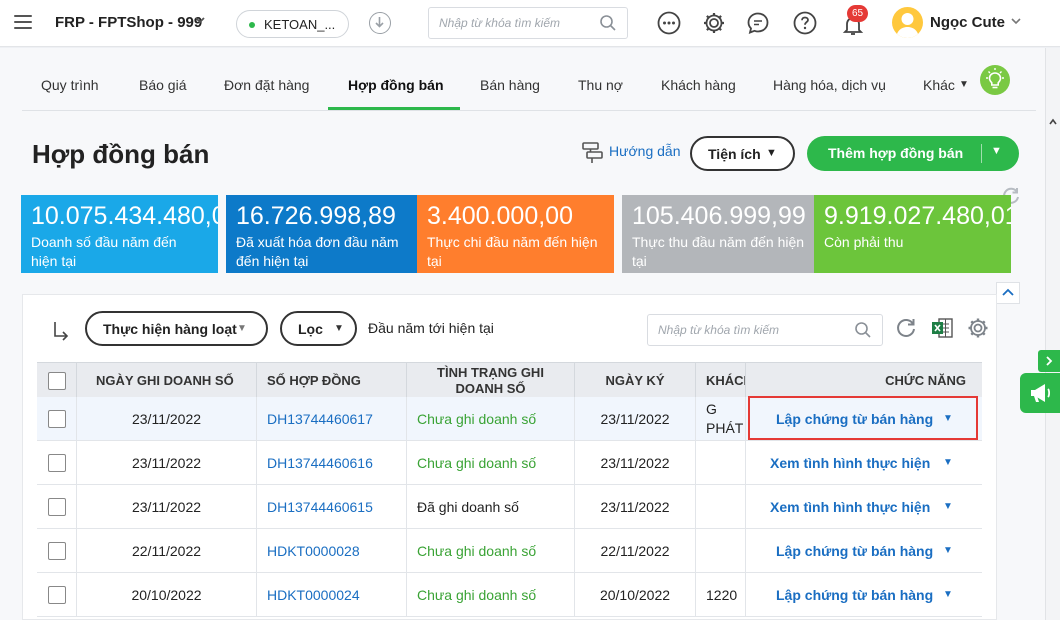  What do you see at coordinates (805, 23) in the screenshot?
I see `help-icon` at bounding box center [805, 23].